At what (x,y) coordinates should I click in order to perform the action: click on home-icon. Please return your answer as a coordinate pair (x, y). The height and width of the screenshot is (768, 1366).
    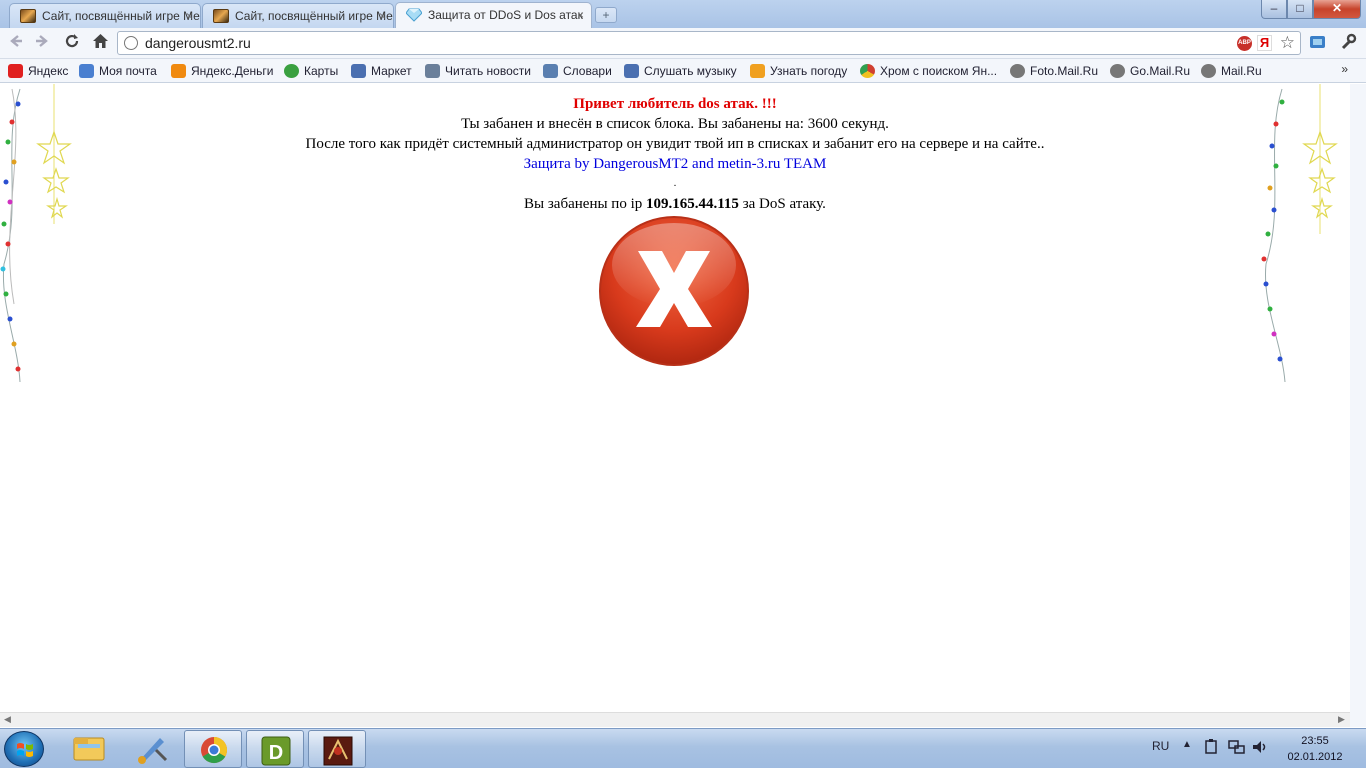
    Looking at the image, I should click on (100, 41).